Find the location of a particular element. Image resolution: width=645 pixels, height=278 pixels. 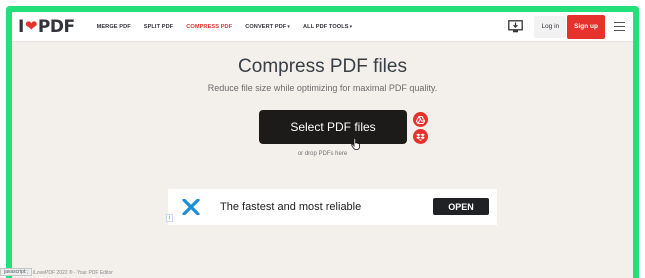

advertisement-banner: The fastest and most reliable OPEN i is located at coordinates (331, 207).